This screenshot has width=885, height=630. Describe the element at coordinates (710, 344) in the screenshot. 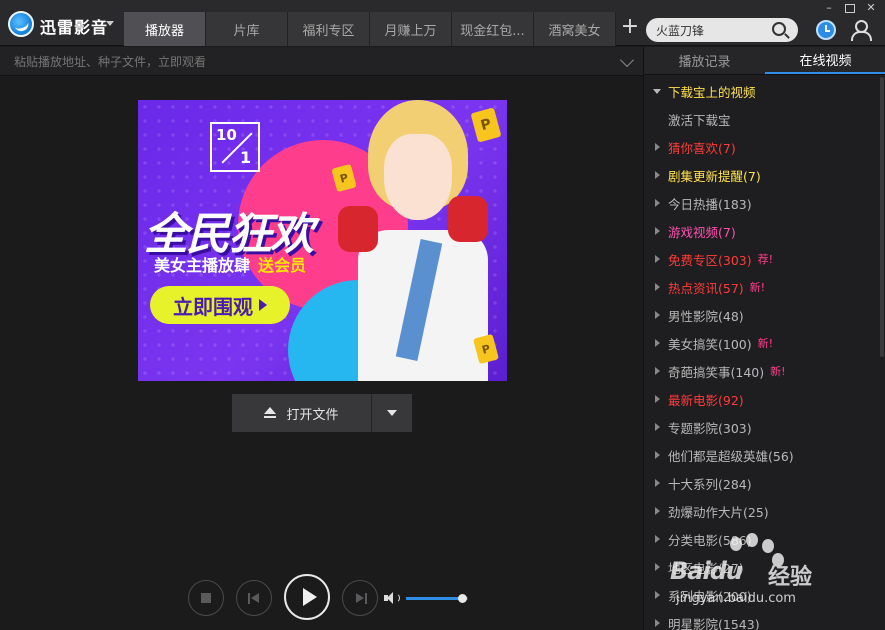

I see `list-item-label: 美女搞笑(100)` at that location.